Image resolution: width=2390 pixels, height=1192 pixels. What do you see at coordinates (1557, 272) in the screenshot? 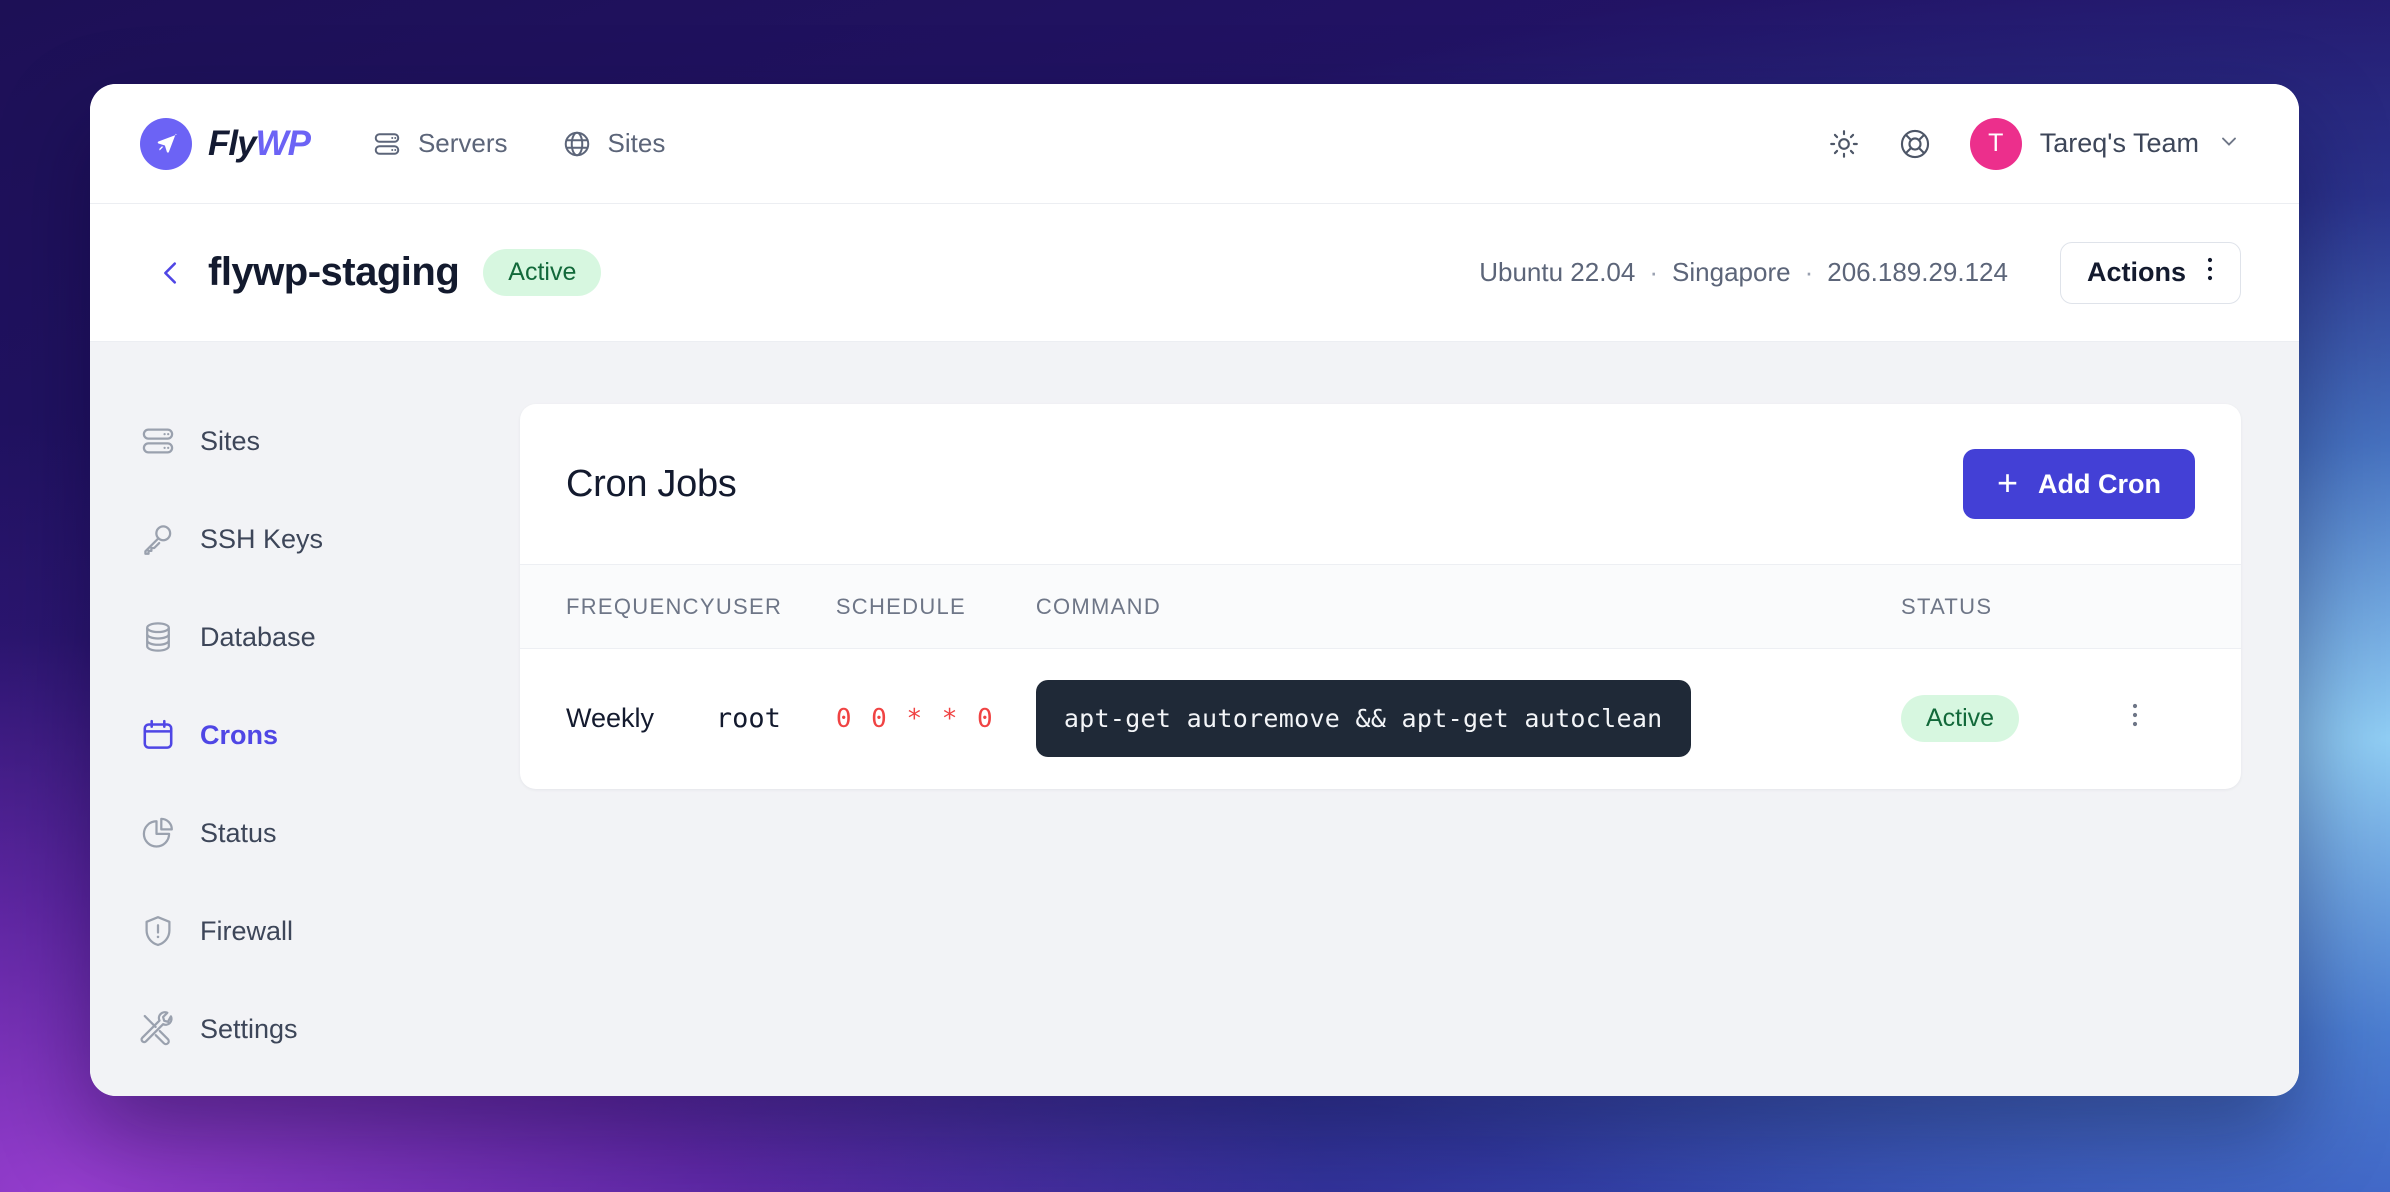
I see `server-os: Ubuntu 22.04` at bounding box center [1557, 272].